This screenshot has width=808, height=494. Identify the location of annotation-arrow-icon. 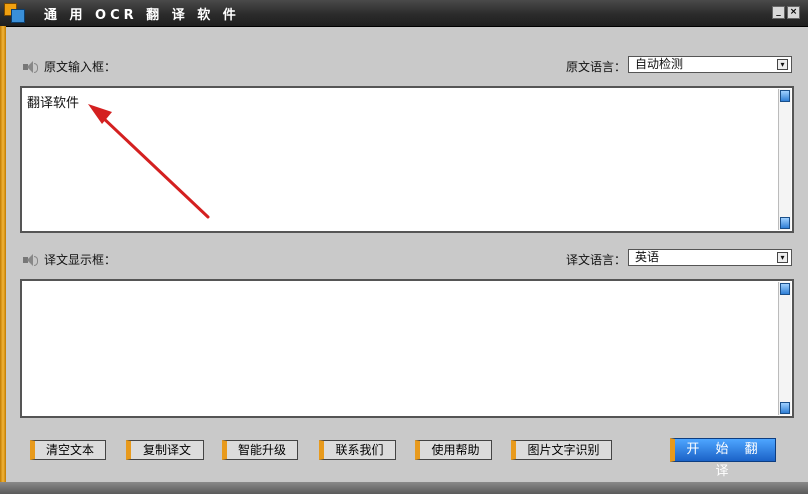
(149, 161).